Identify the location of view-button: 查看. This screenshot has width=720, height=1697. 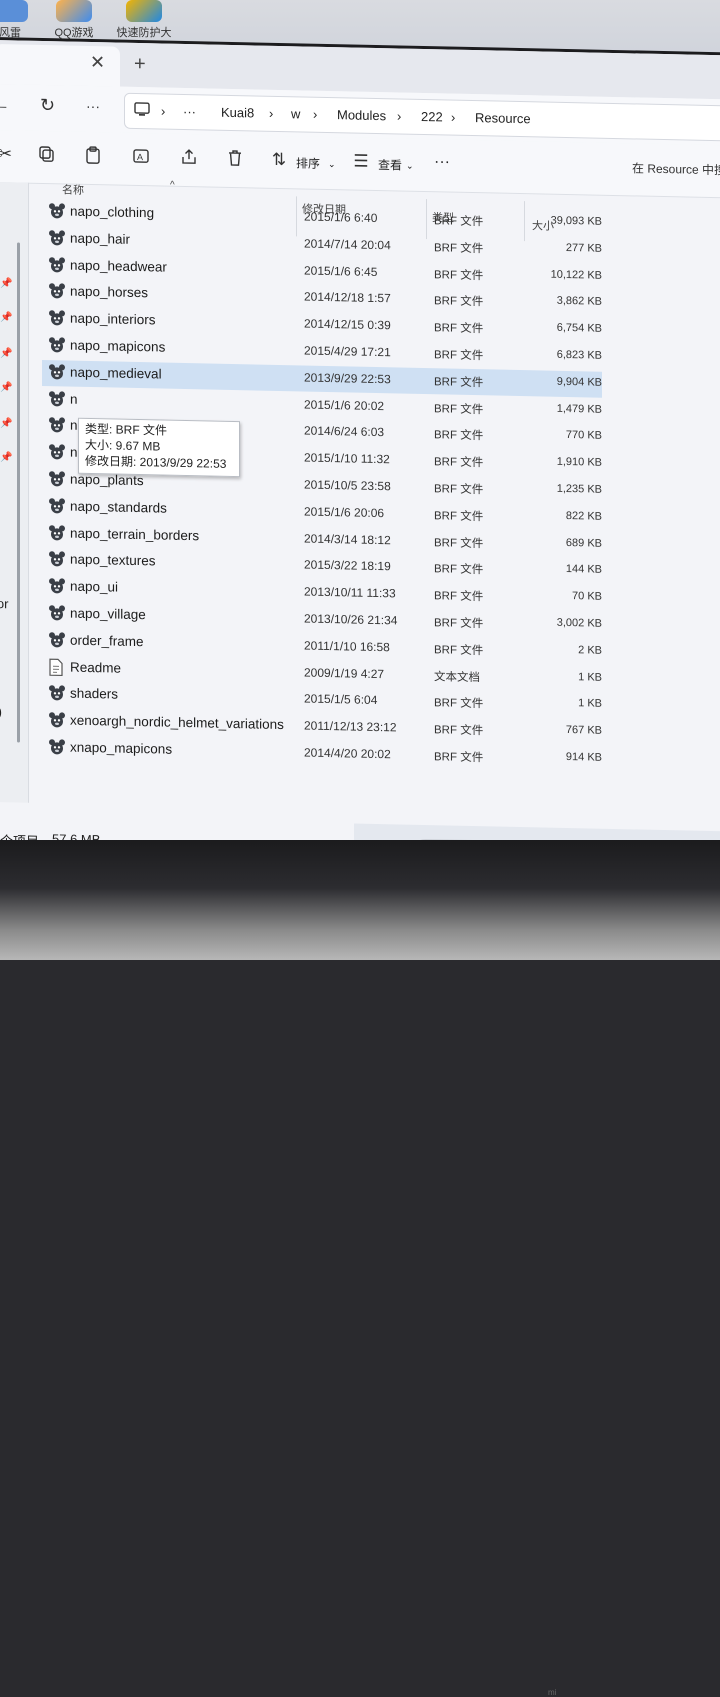
(390, 165).